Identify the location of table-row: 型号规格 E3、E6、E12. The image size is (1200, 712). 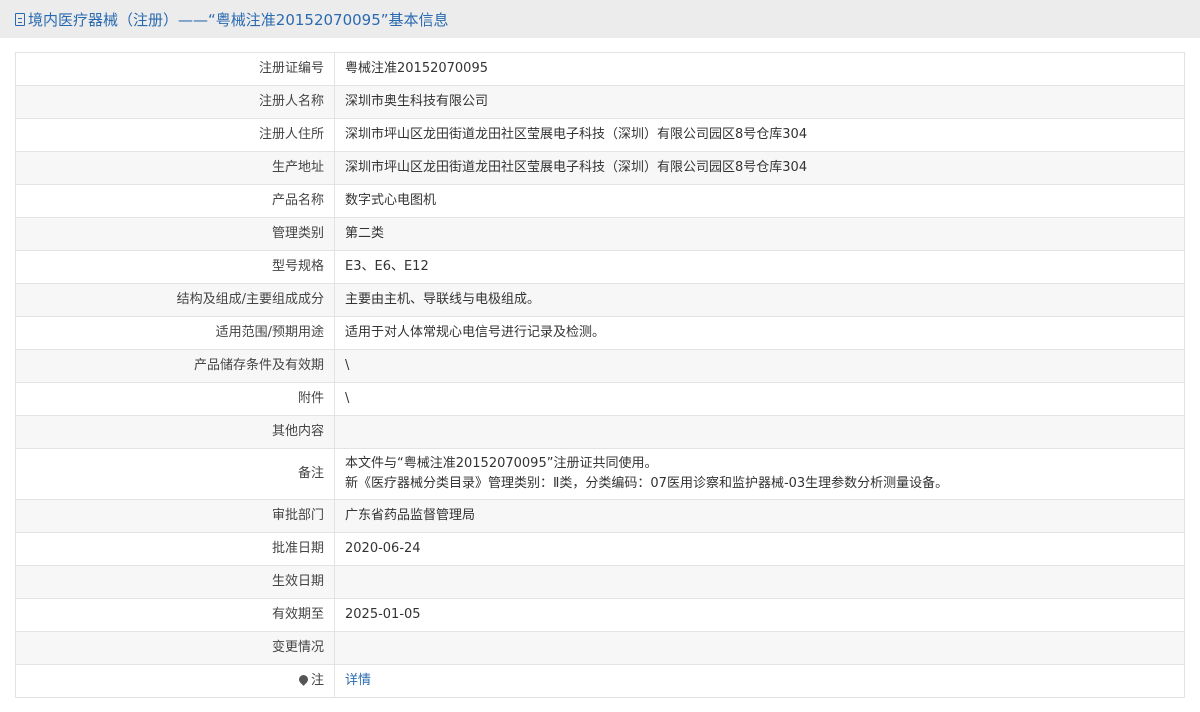
(600, 267).